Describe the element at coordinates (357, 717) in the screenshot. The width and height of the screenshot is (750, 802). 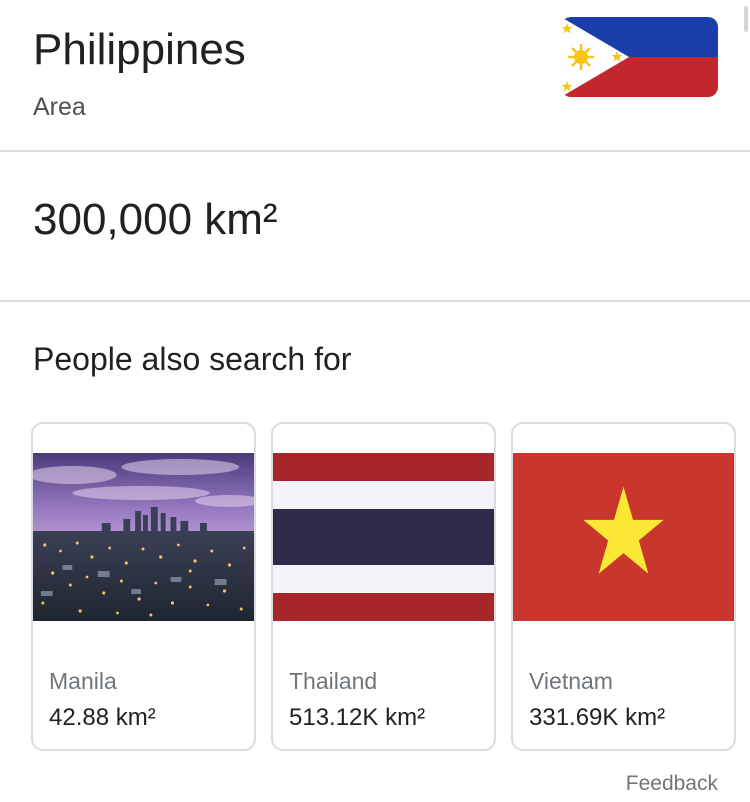
I see `related-item-value: 513.12K km²` at that location.